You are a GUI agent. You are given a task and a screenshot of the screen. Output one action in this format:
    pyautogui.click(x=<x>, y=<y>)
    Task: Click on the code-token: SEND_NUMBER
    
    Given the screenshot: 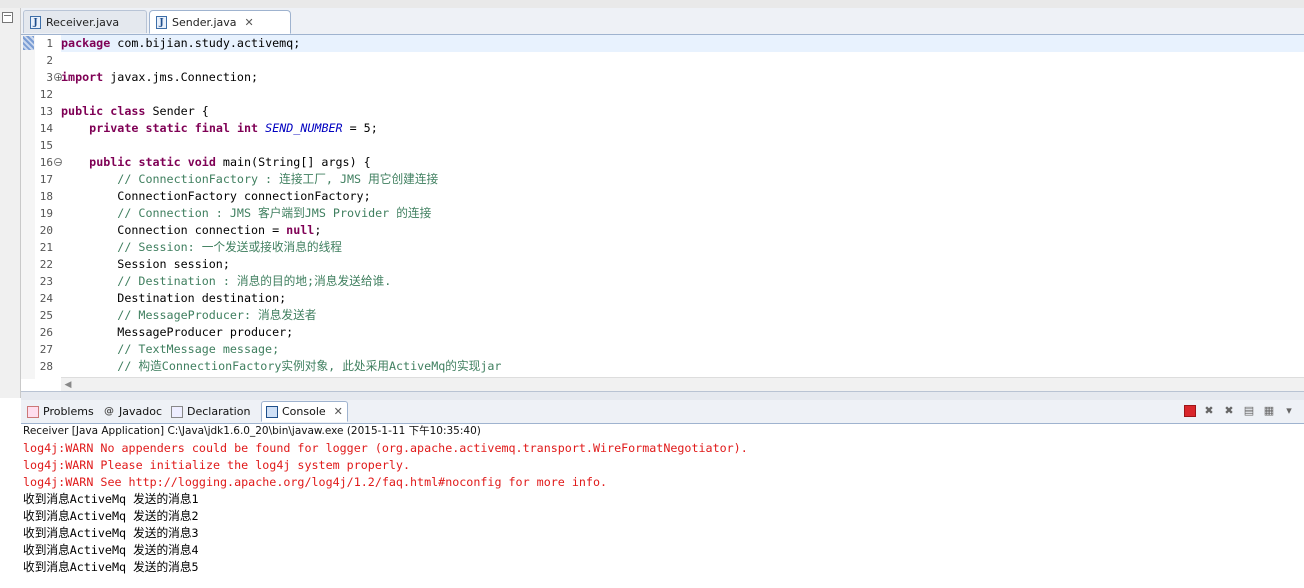 What is the action you would take?
    pyautogui.click(x=304, y=128)
    